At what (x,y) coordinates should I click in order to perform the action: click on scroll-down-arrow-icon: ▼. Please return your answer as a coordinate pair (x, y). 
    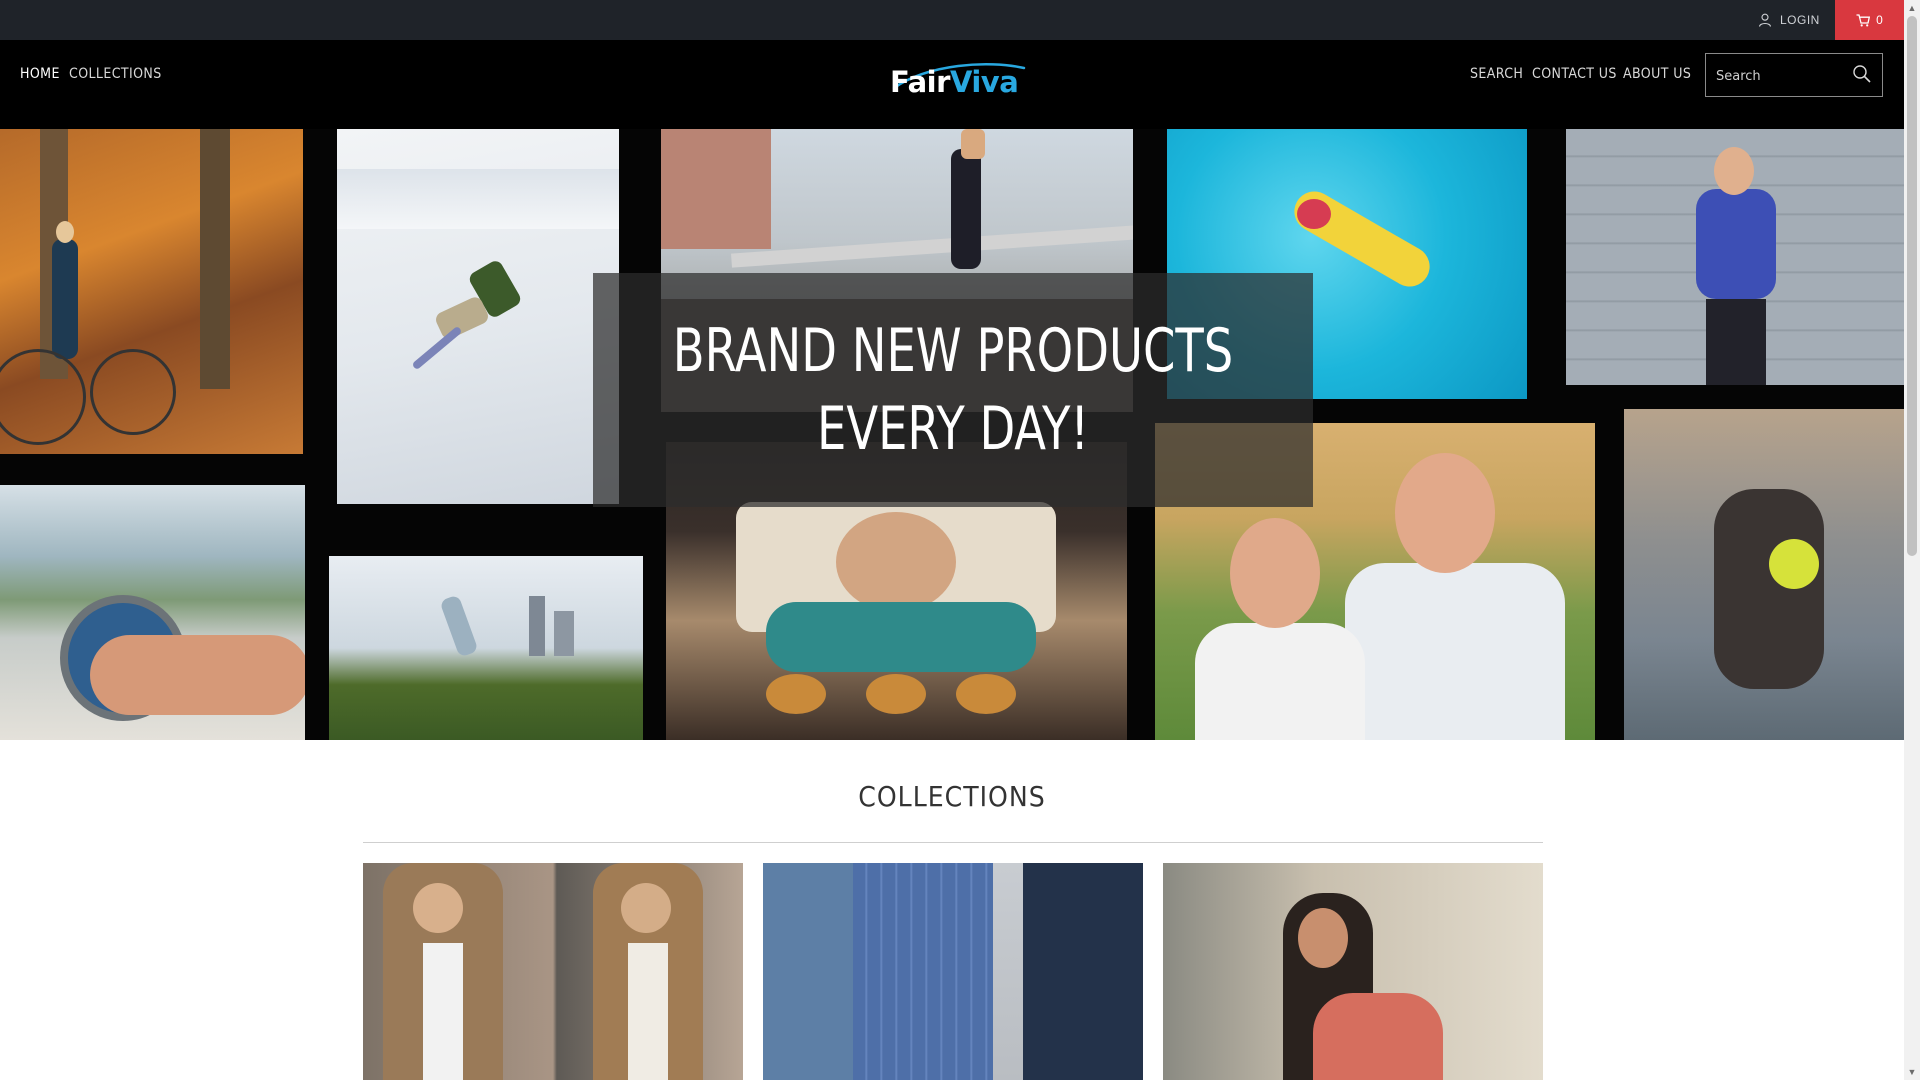
    Looking at the image, I should click on (1912, 1072).